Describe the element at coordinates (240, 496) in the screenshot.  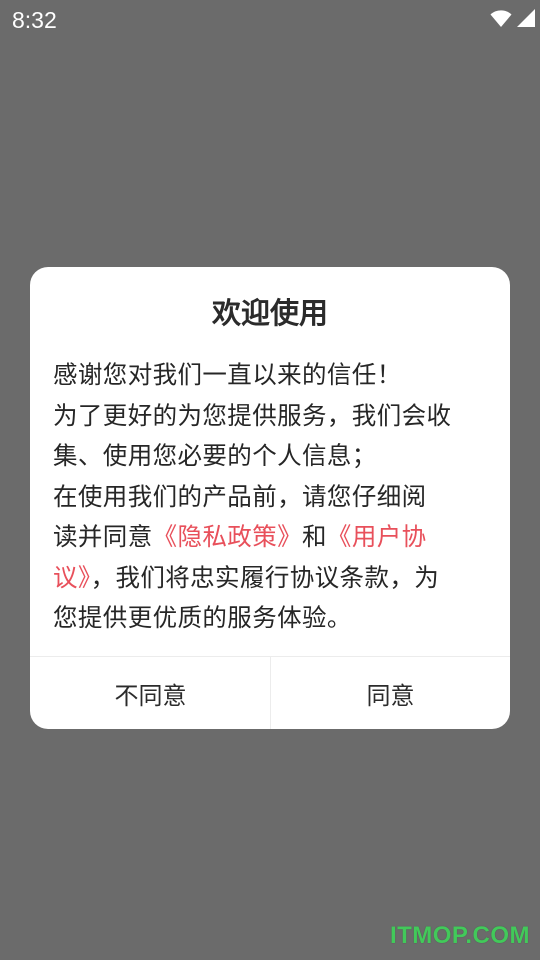
I see `body-line-4: 在使用我们的产品前，请您仔细阅` at that location.